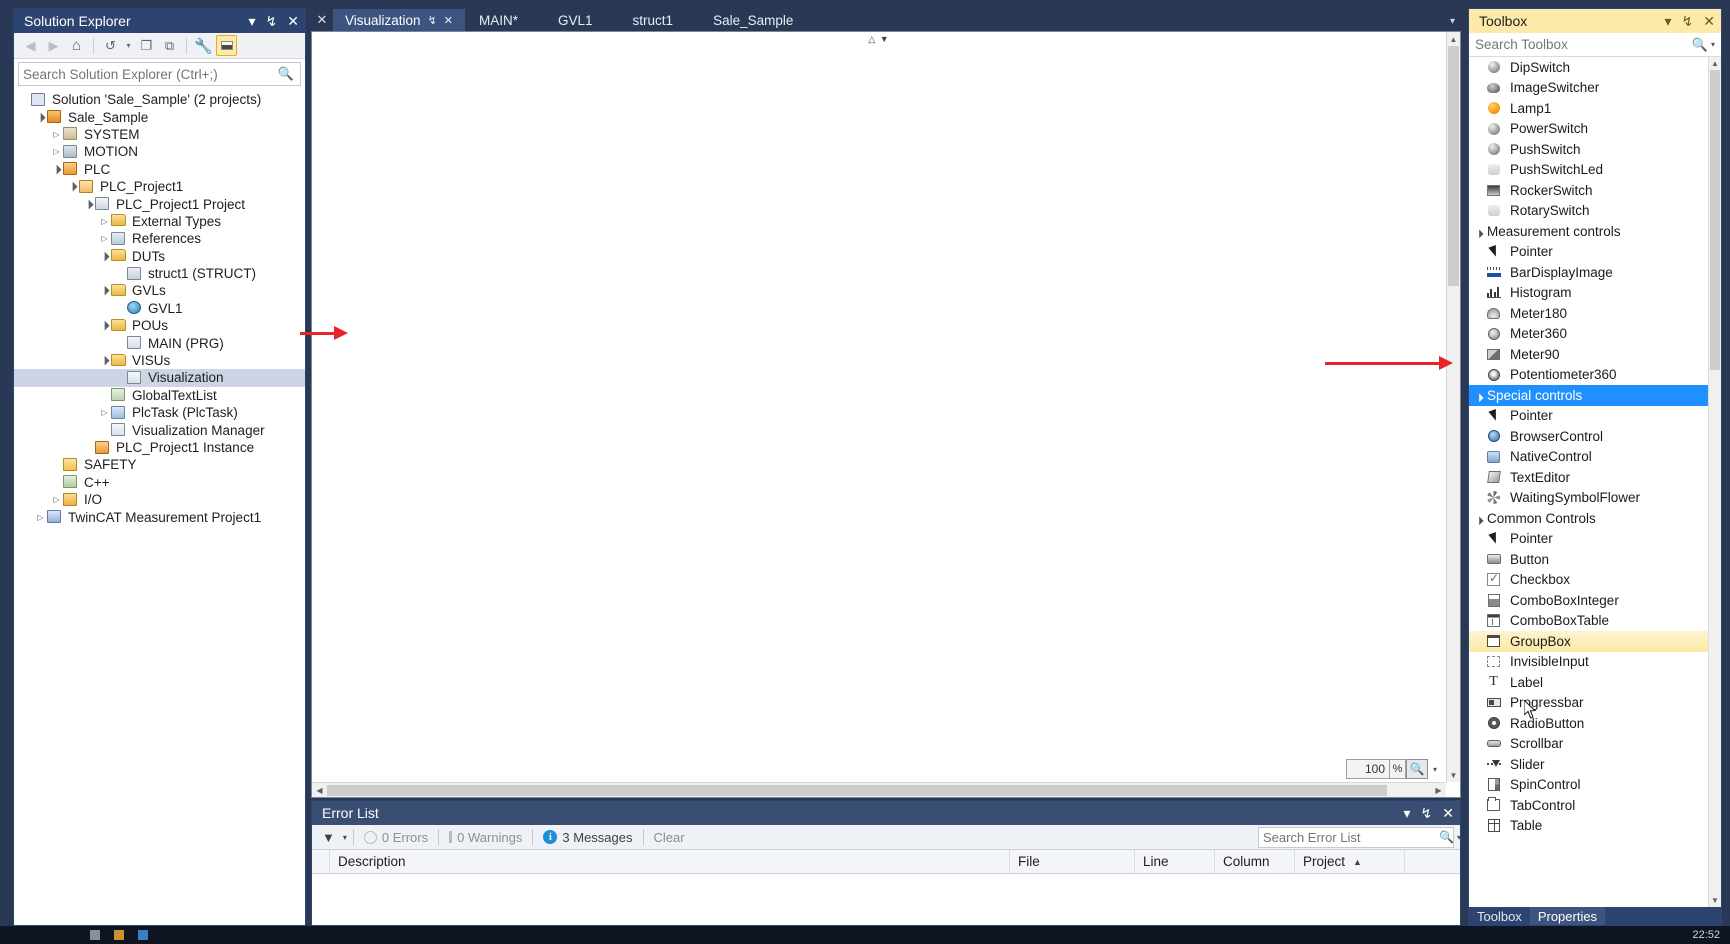  What do you see at coordinates (159, 378) in the screenshot?
I see `tree-node: Visualization` at bounding box center [159, 378].